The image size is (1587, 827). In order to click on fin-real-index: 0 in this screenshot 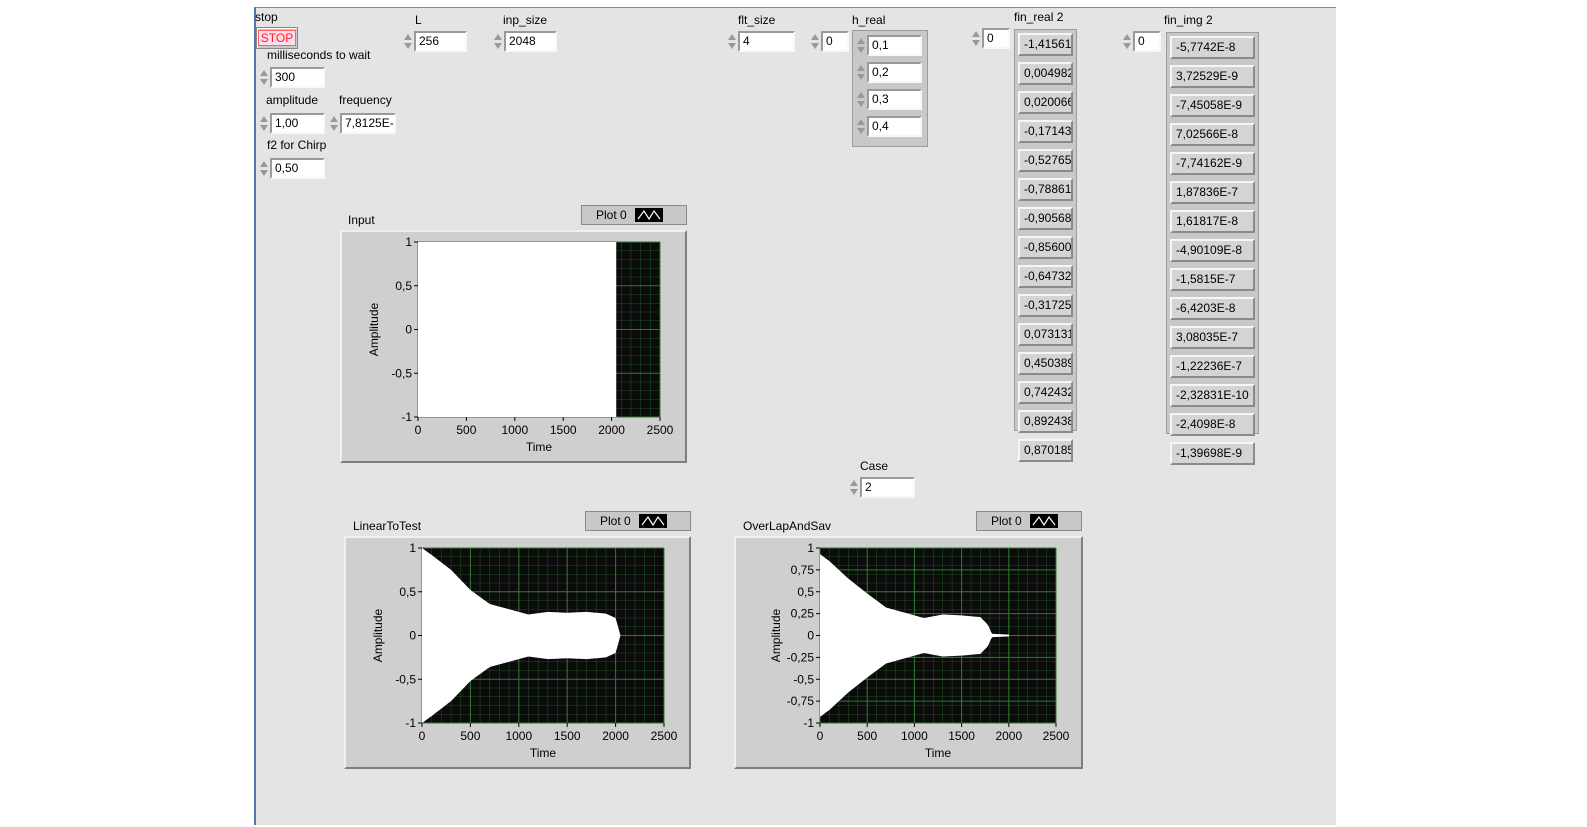, I will do `click(990, 38)`.